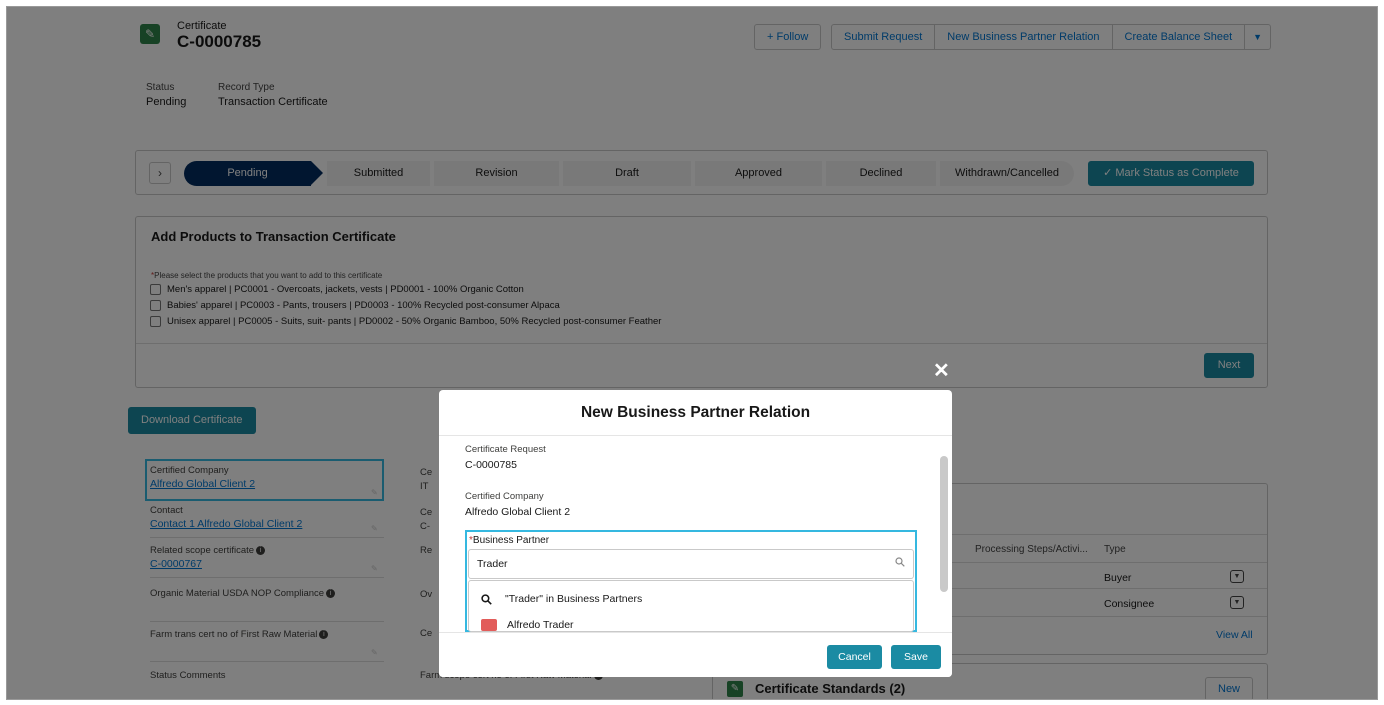  Describe the element at coordinates (854, 657) in the screenshot. I see `cancel-button: Cancel` at that location.